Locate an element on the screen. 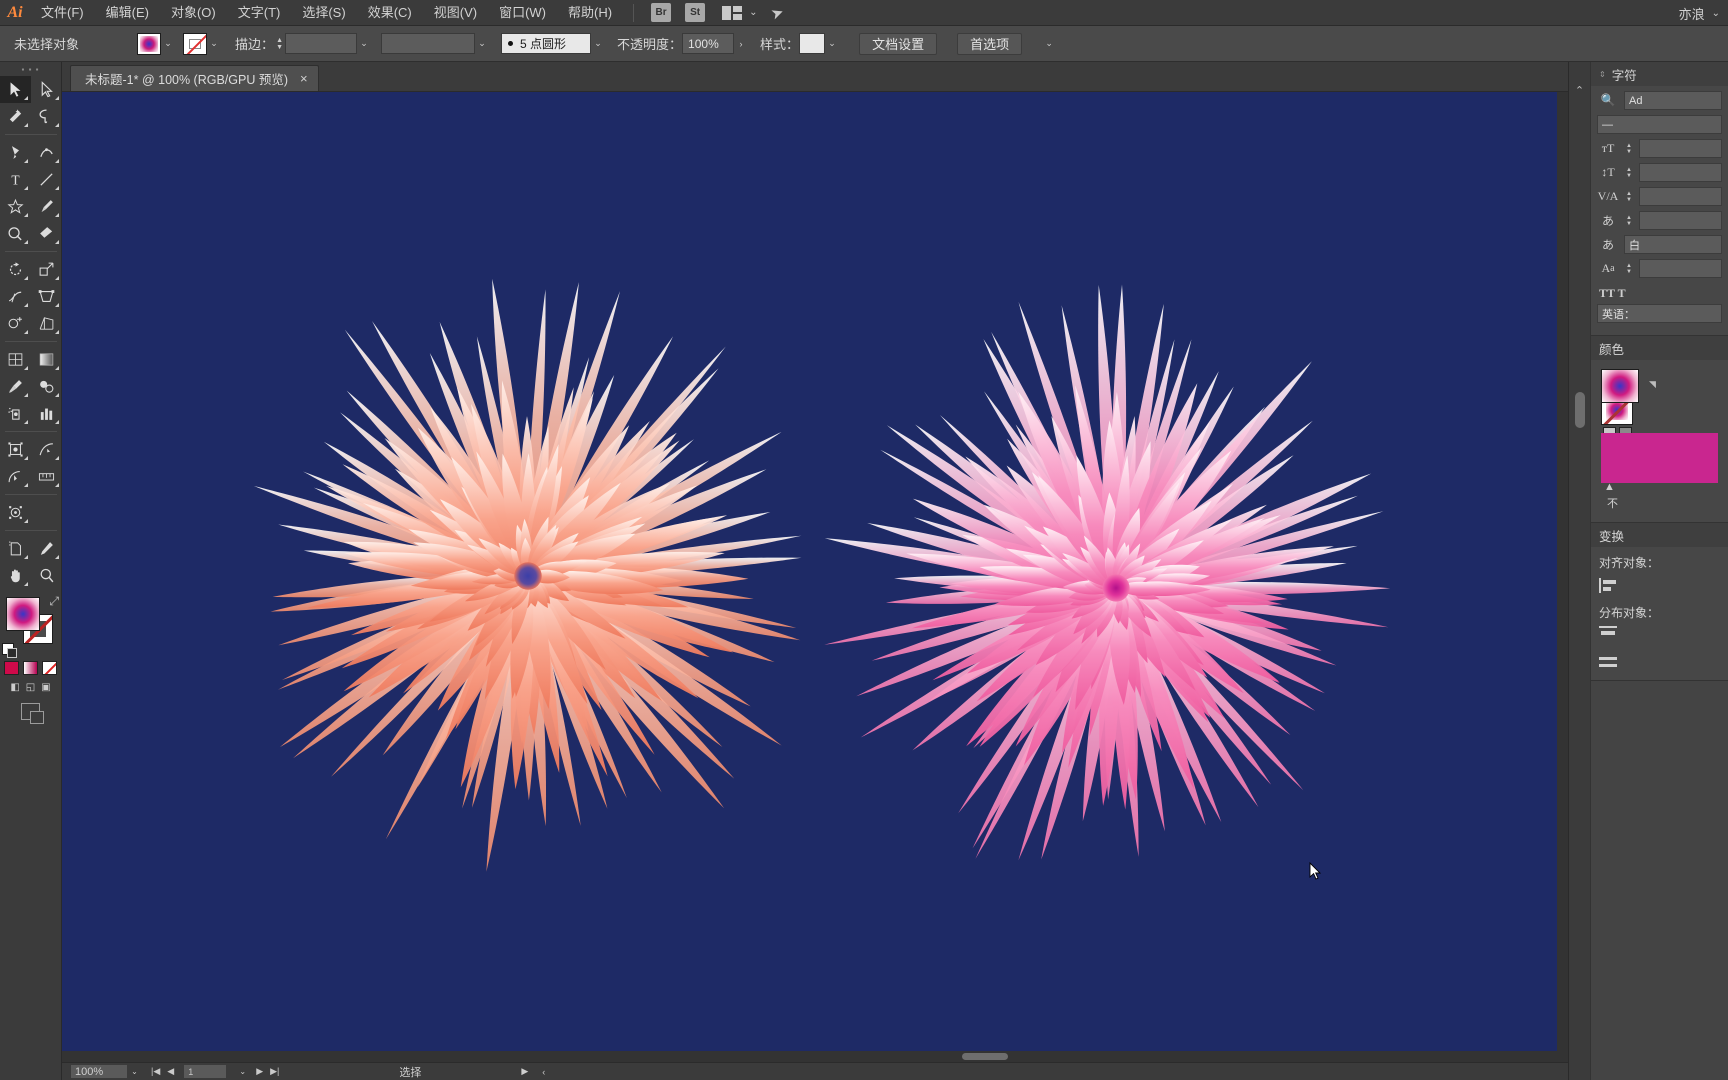 This screenshot has width=1728, height=1080. symbol-sprayer-tool is located at coordinates (15, 413).